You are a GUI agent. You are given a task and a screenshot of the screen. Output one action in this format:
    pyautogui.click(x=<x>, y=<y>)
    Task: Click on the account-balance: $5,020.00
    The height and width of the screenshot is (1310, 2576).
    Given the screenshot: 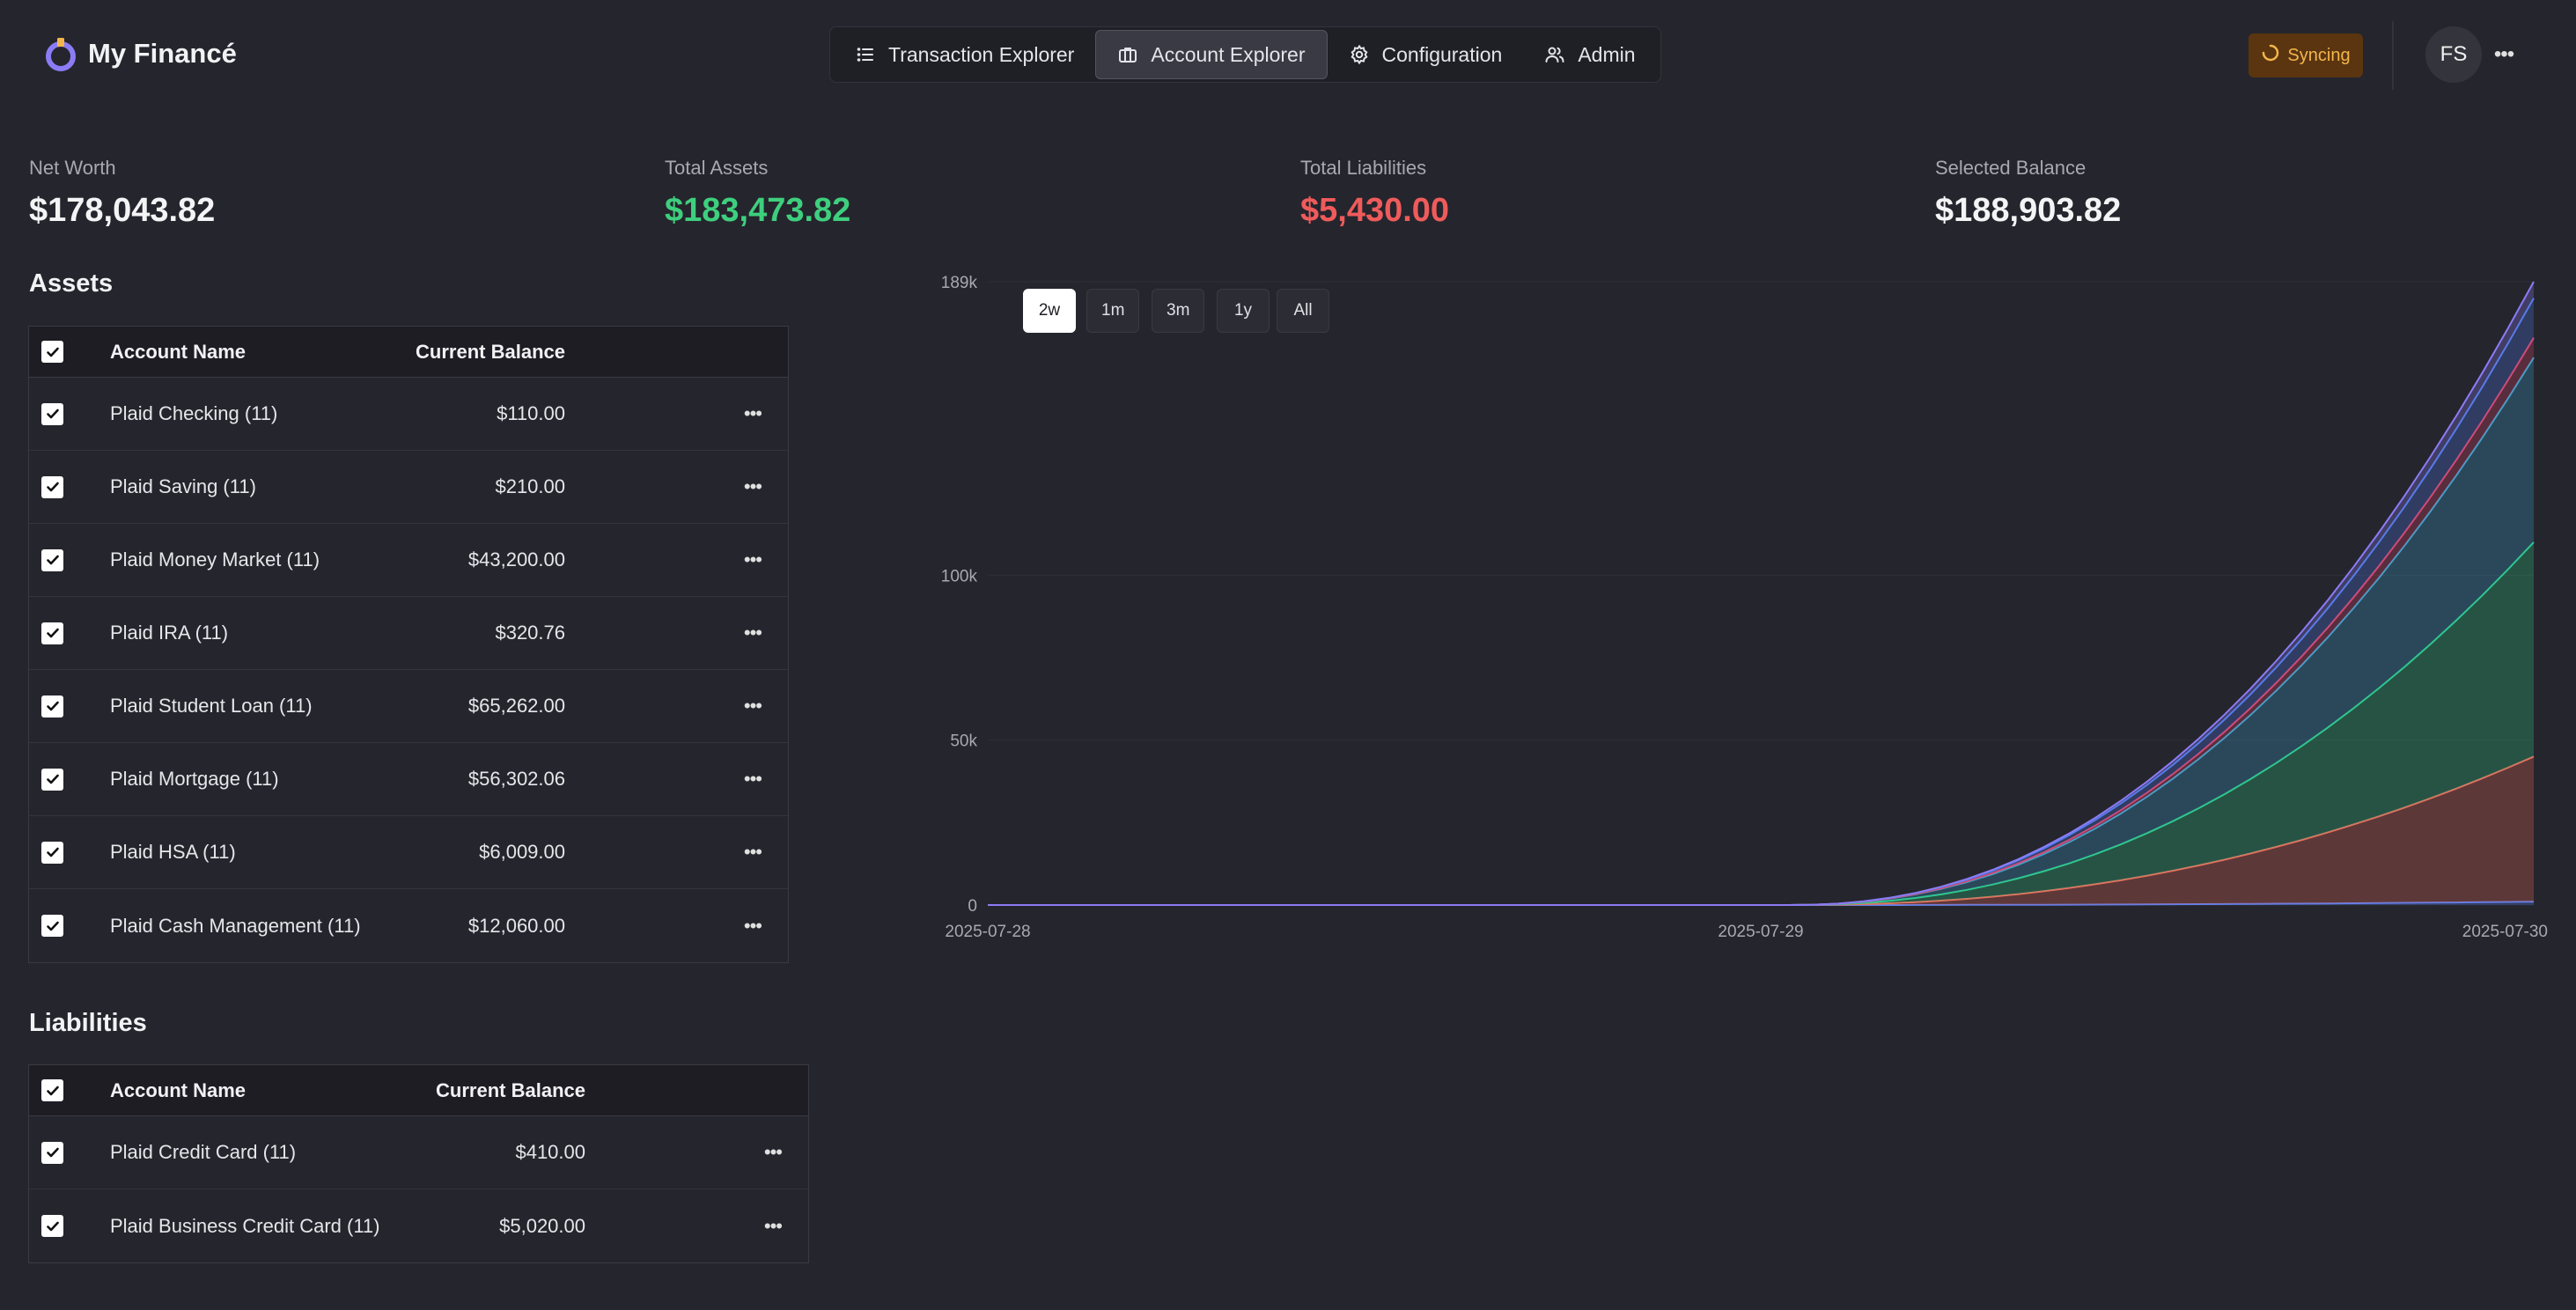 What is the action you would take?
    pyautogui.click(x=542, y=1225)
    